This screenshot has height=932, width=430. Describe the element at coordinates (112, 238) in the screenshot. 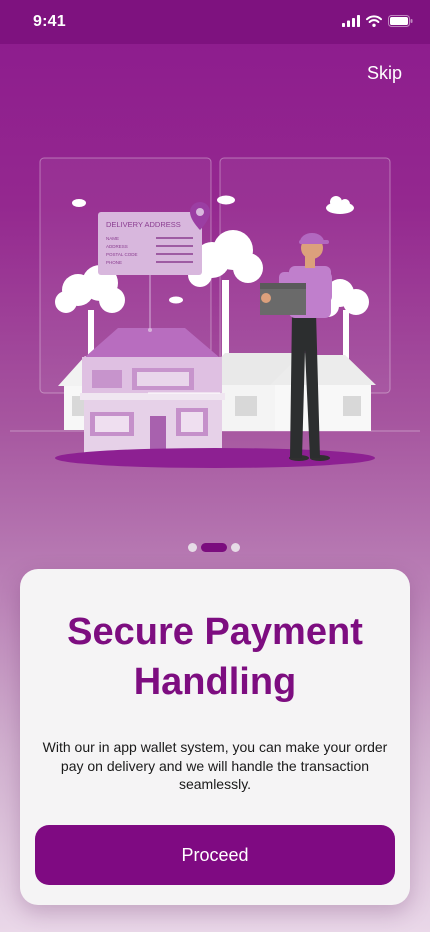

I see `delivery-address-field-name: NAME` at that location.